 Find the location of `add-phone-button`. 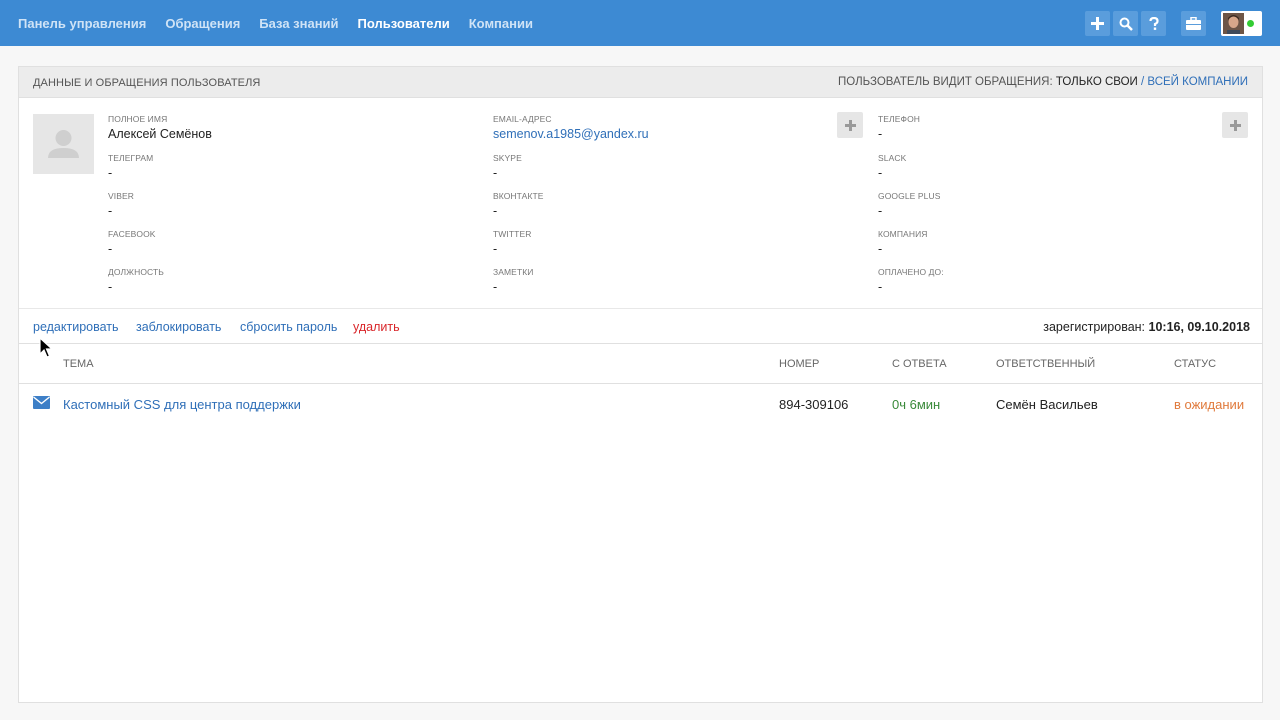

add-phone-button is located at coordinates (1235, 125).